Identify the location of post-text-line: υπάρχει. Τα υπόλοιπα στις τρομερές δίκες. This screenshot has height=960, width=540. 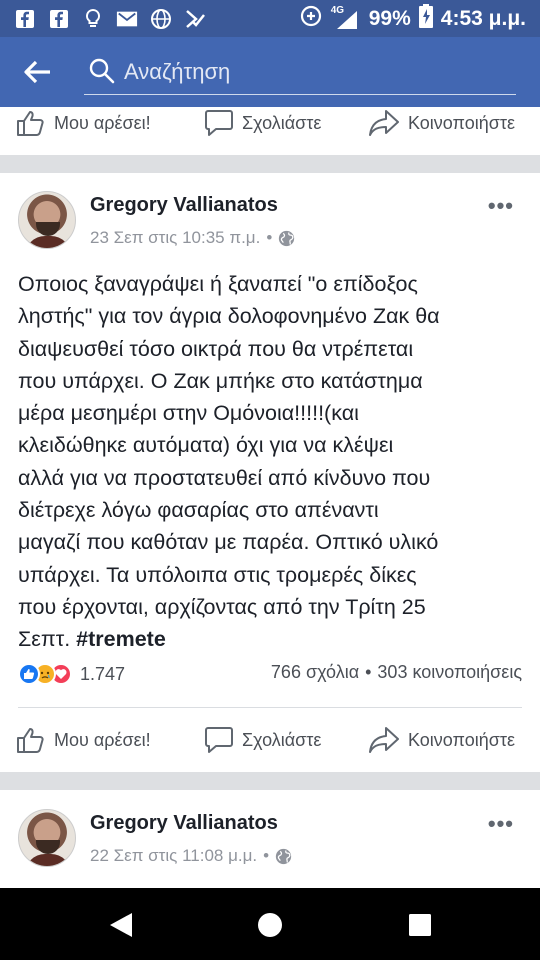
(217, 574).